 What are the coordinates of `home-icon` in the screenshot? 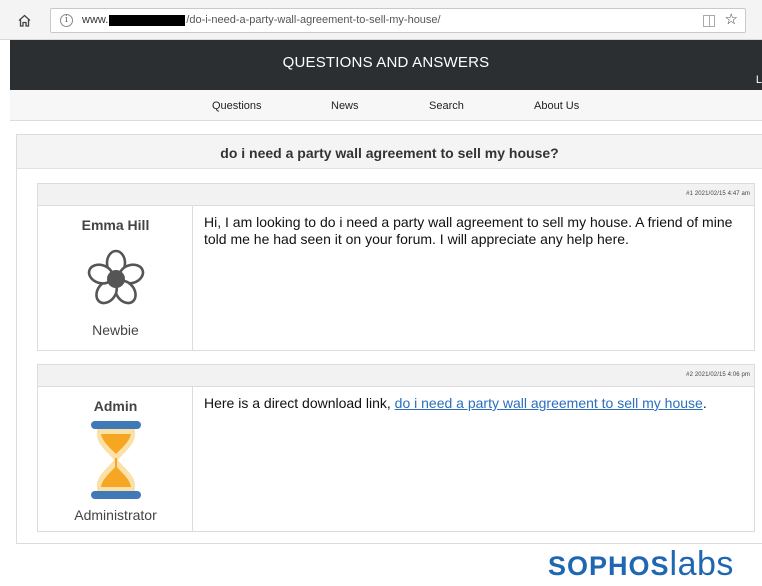 It's located at (24, 20).